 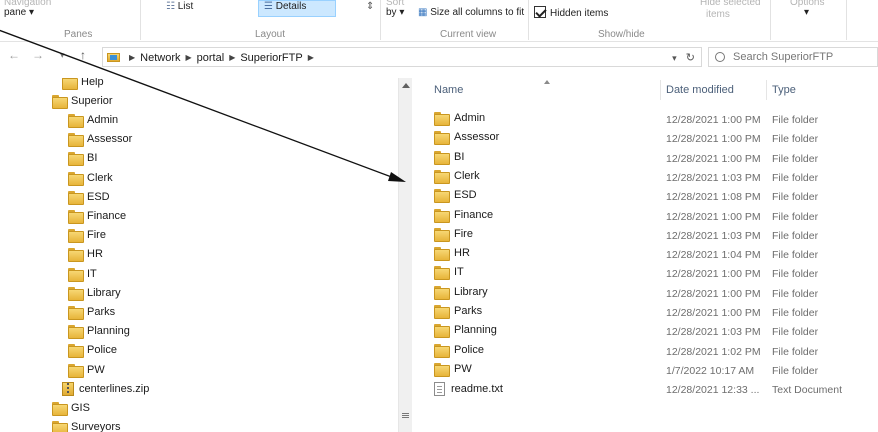 What do you see at coordinates (674, 58) in the screenshot?
I see `address-dropdown-icon: ▾` at bounding box center [674, 58].